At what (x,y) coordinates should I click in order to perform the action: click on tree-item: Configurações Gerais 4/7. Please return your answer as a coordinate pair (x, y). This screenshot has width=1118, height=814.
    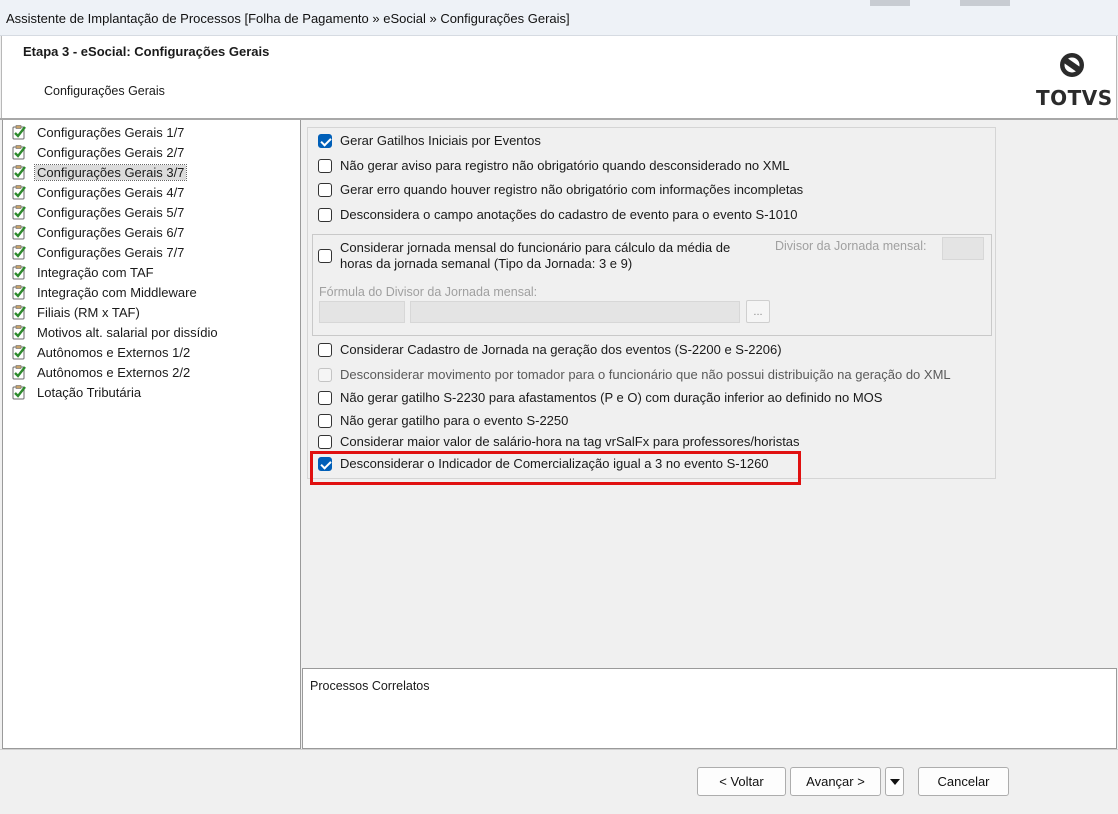
    Looking at the image, I should click on (98, 192).